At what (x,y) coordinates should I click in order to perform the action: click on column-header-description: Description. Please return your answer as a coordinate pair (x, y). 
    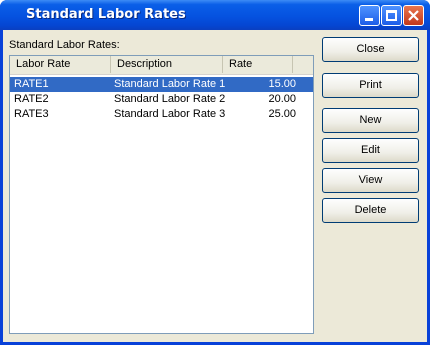
    Looking at the image, I should click on (167, 64).